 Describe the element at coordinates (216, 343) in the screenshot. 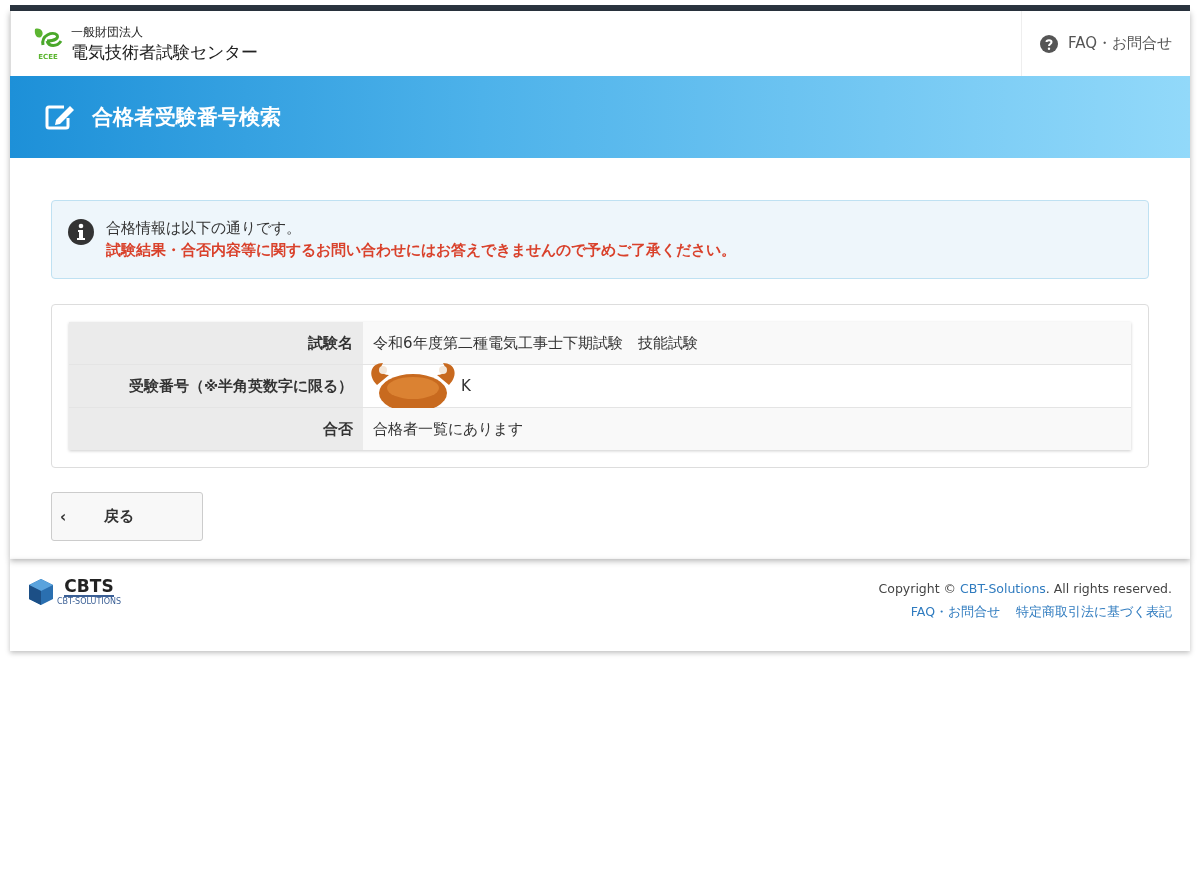

I see `row-label: 試験名` at that location.